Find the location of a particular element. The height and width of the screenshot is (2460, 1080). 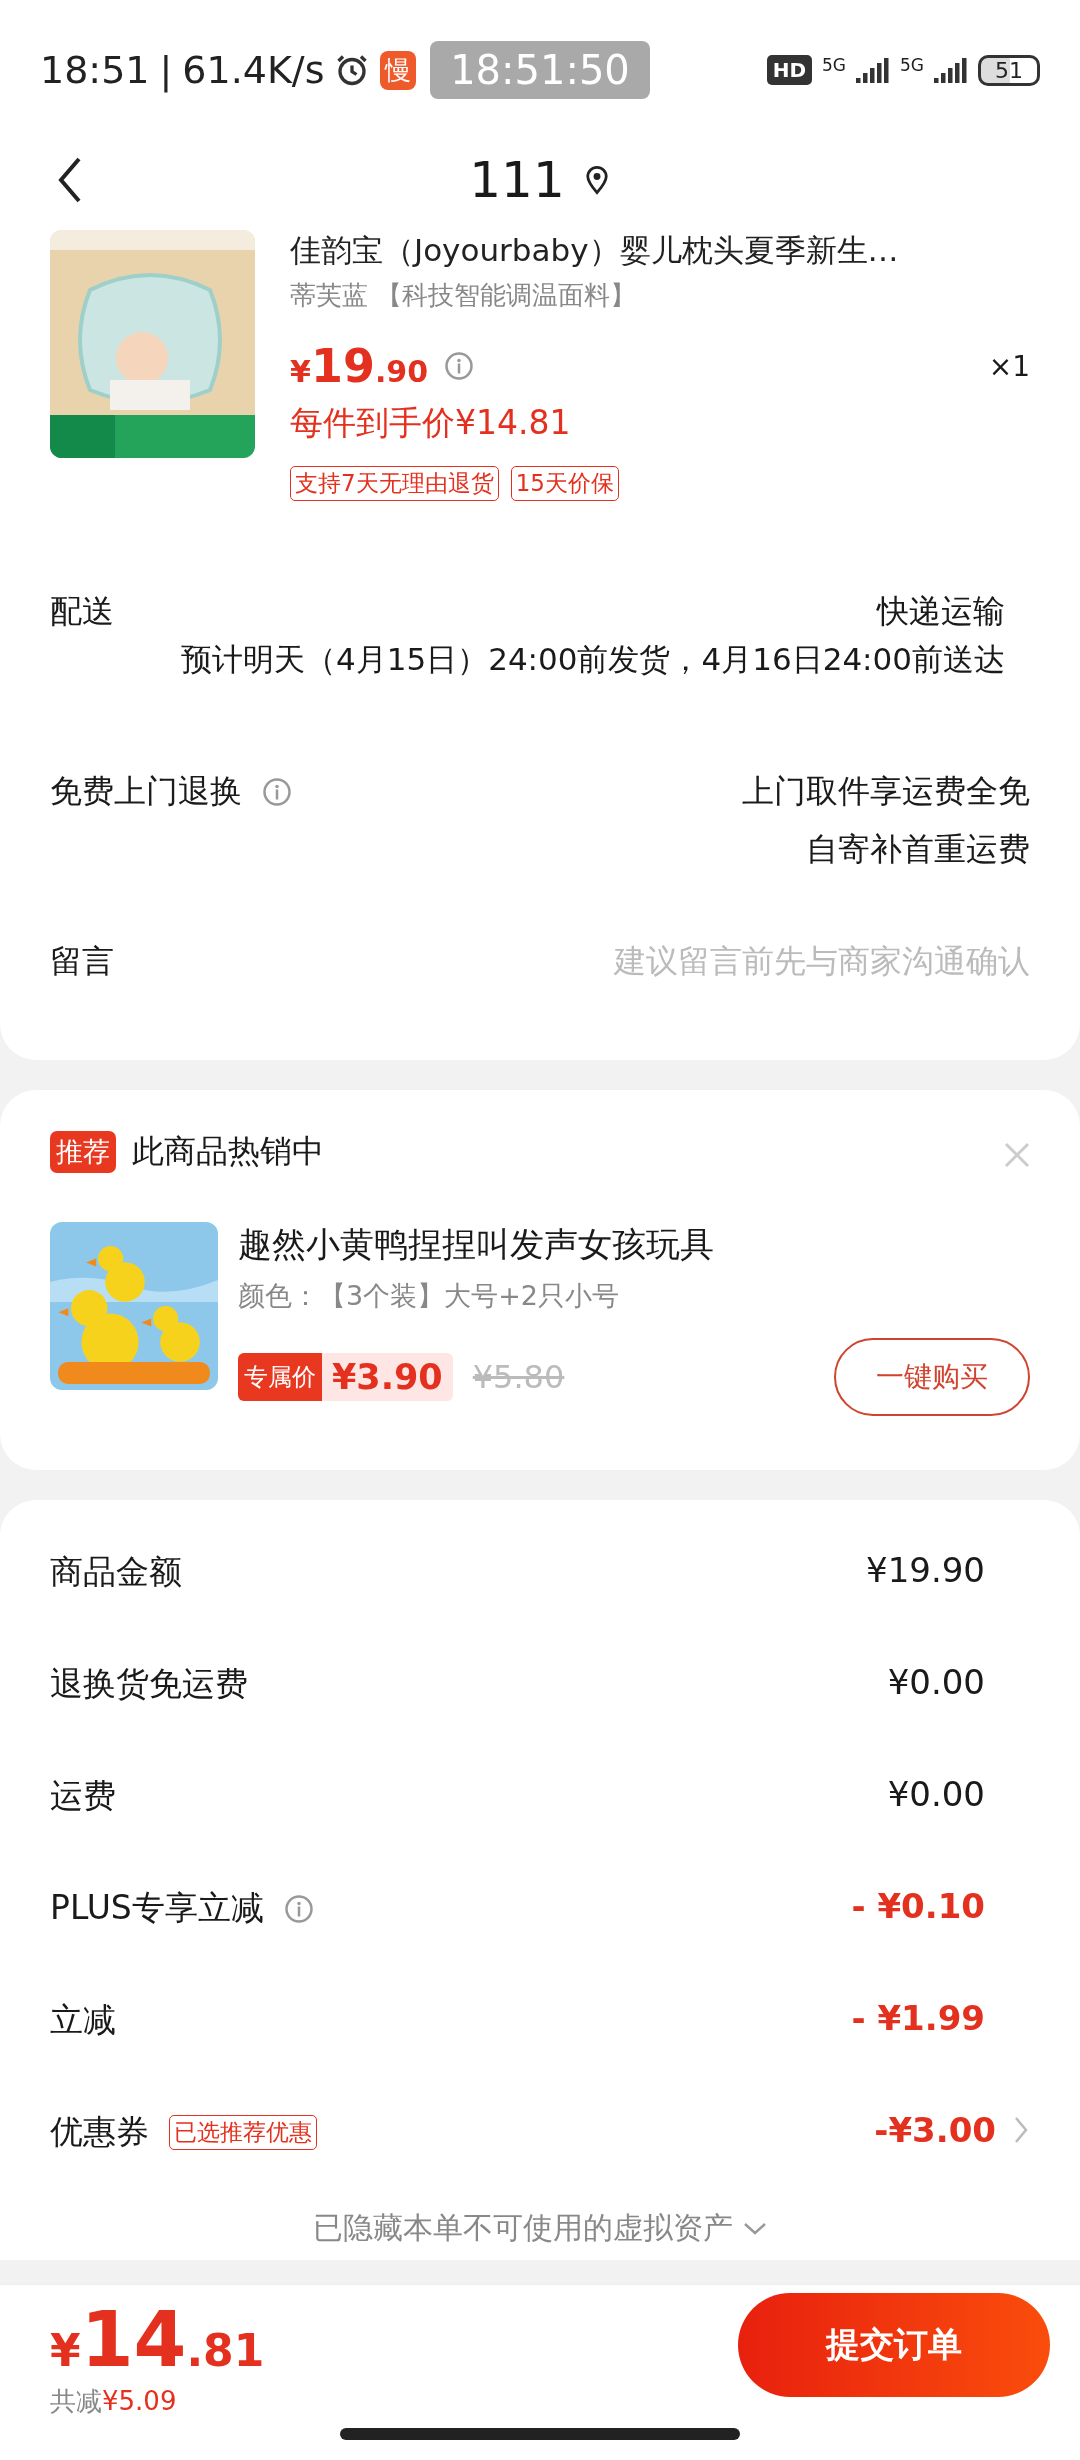

product-price: ¥19.90 is located at coordinates (359, 366).